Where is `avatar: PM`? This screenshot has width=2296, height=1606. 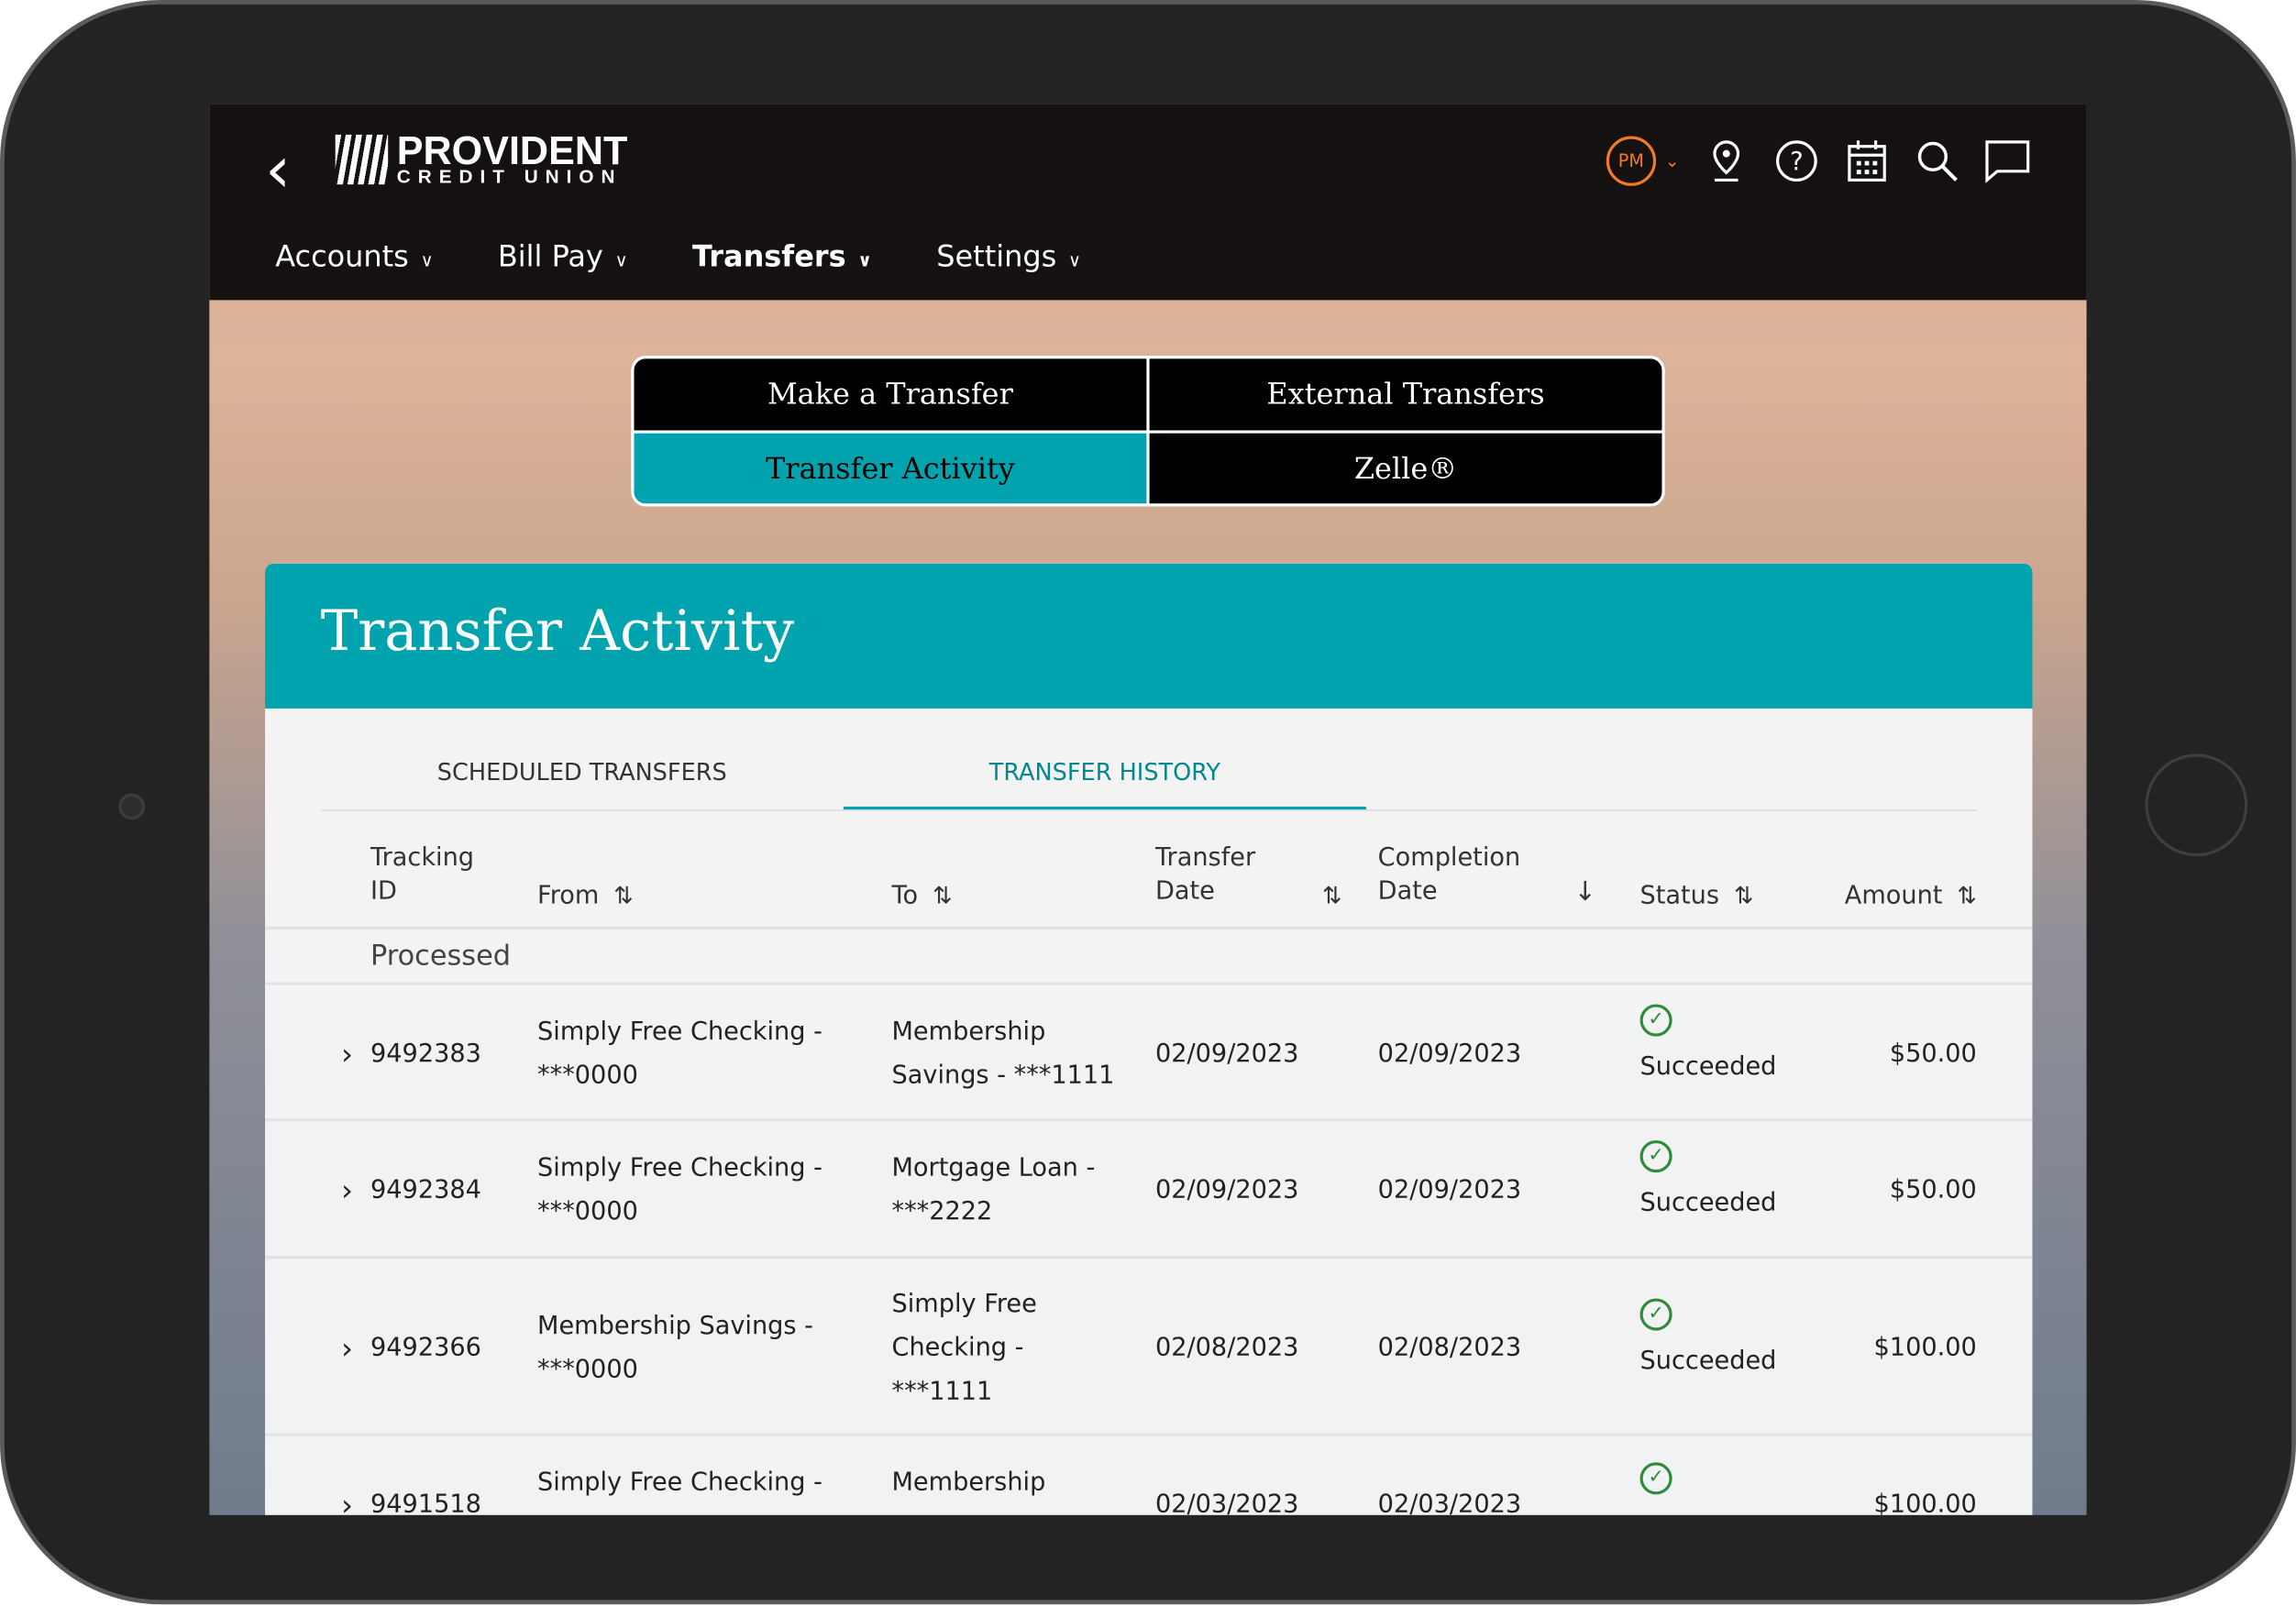
avatar: PM is located at coordinates (1631, 161).